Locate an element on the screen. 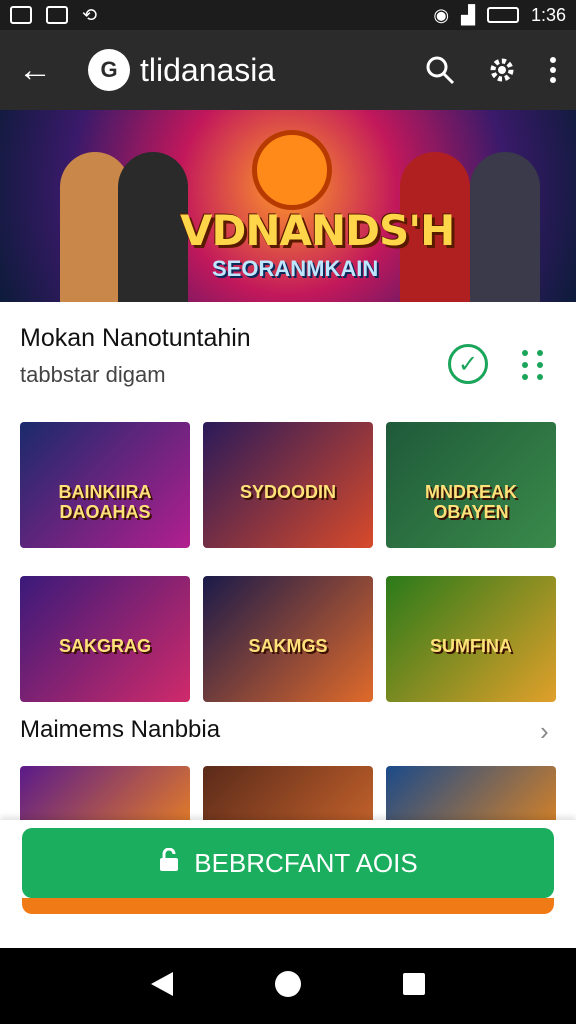 Image resolution: width=576 pixels, height=1024 pixels. rotate-icon: ⟲ is located at coordinates (90, 14).